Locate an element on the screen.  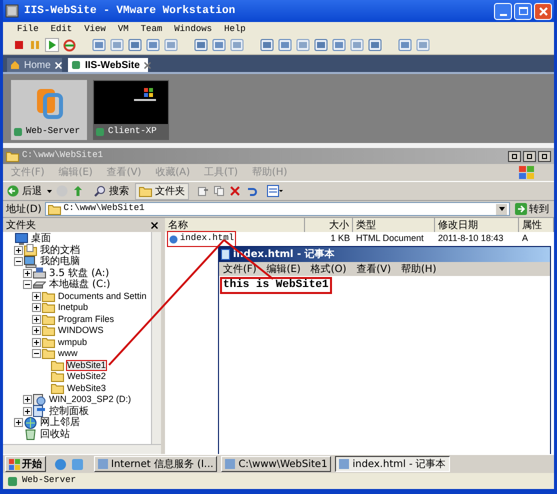
tree-item: www is located at coordinates (67, 354).